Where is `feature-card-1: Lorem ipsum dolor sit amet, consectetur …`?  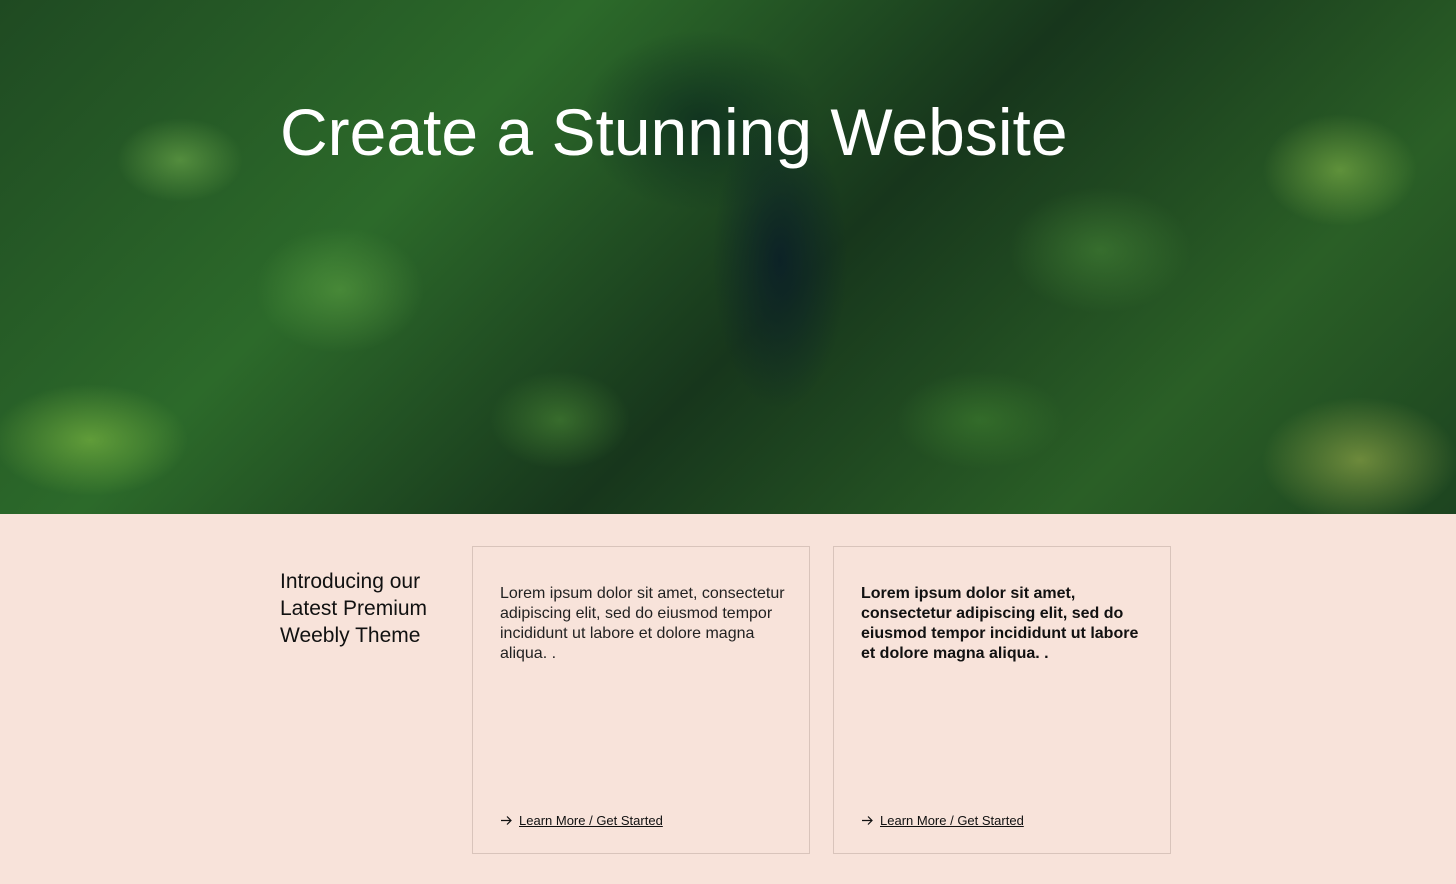 feature-card-1: Lorem ipsum dolor sit amet, consectetur … is located at coordinates (641, 700).